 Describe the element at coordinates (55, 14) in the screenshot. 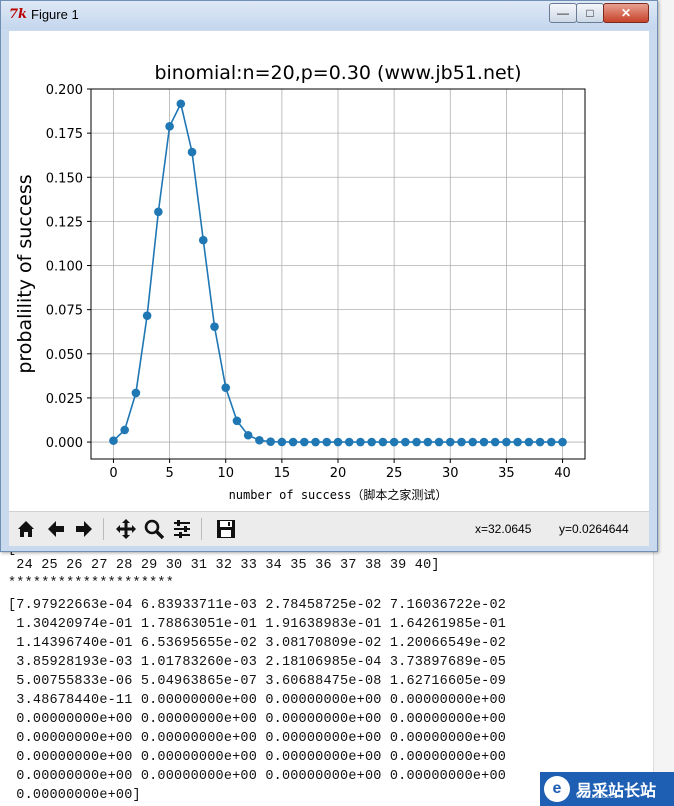

I see `window-title: Figure 1` at that location.